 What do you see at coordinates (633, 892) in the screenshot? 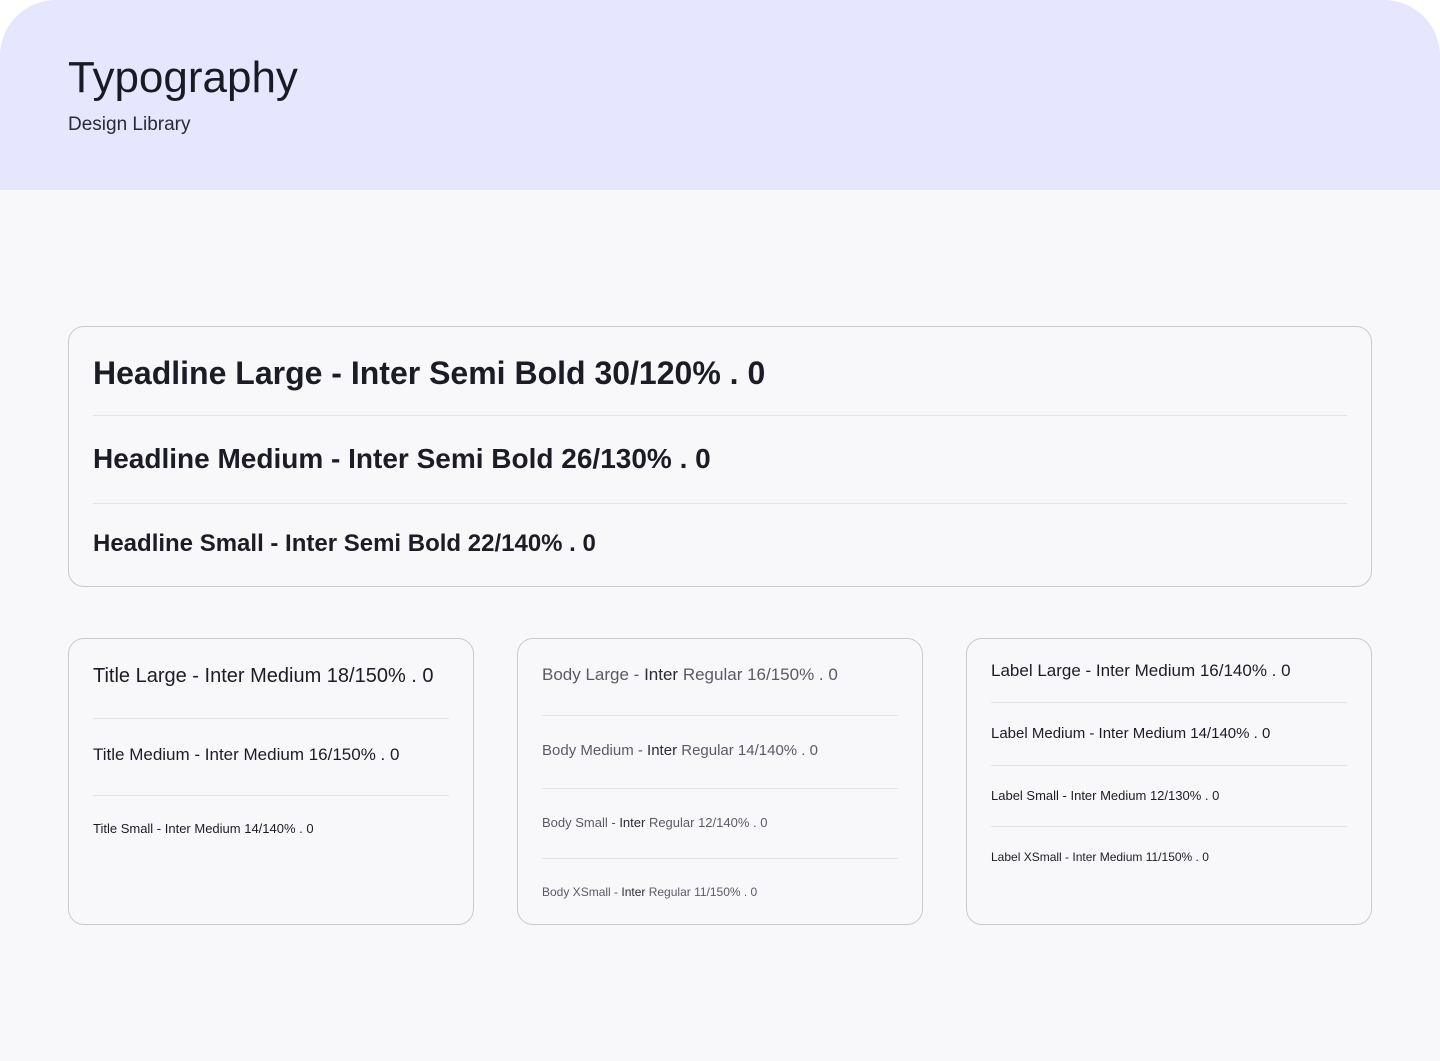
I see `body-xsmall-font: Inter` at bounding box center [633, 892].